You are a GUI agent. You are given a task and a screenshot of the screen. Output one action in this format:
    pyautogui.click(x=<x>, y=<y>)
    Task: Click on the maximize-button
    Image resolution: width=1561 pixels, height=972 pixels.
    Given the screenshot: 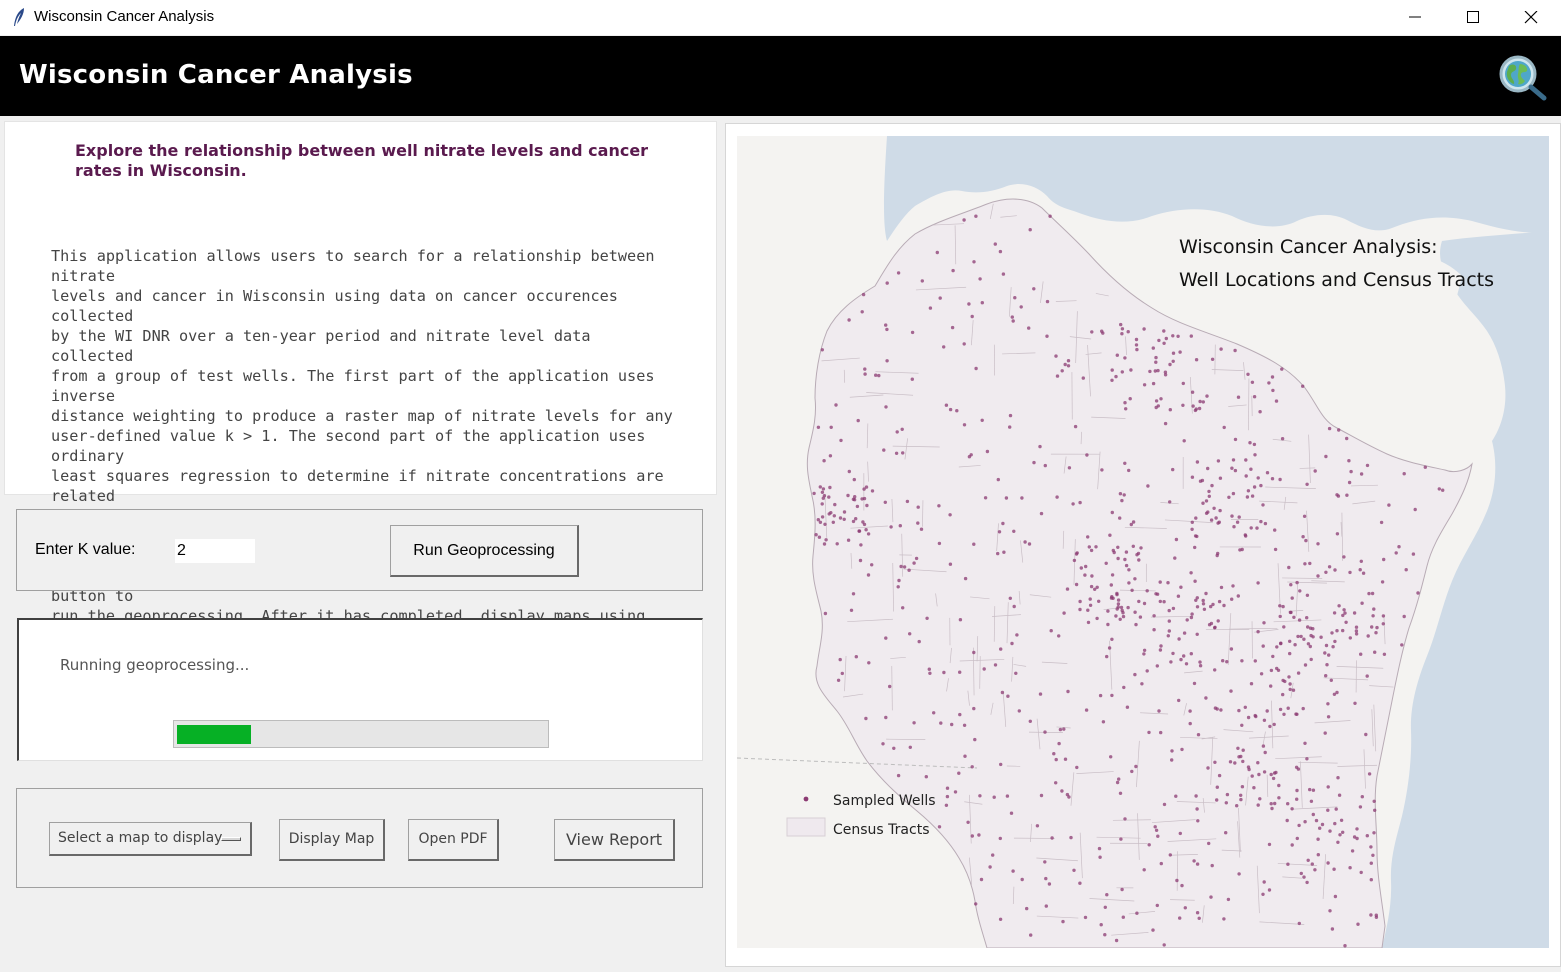 What is the action you would take?
    pyautogui.click(x=1473, y=17)
    